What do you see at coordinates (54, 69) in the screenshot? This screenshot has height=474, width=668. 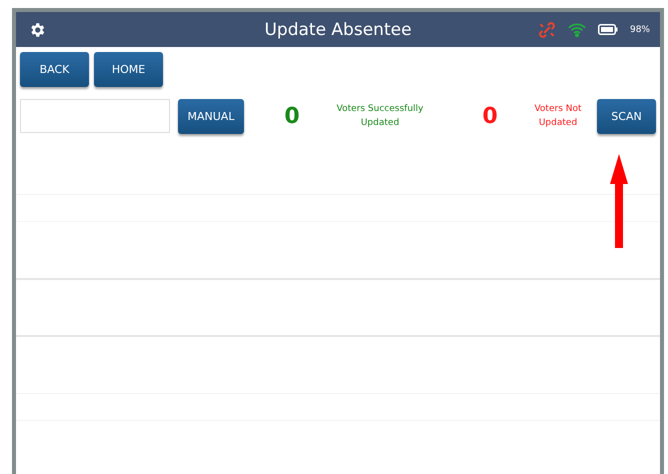 I see `nav-button: BACK` at bounding box center [54, 69].